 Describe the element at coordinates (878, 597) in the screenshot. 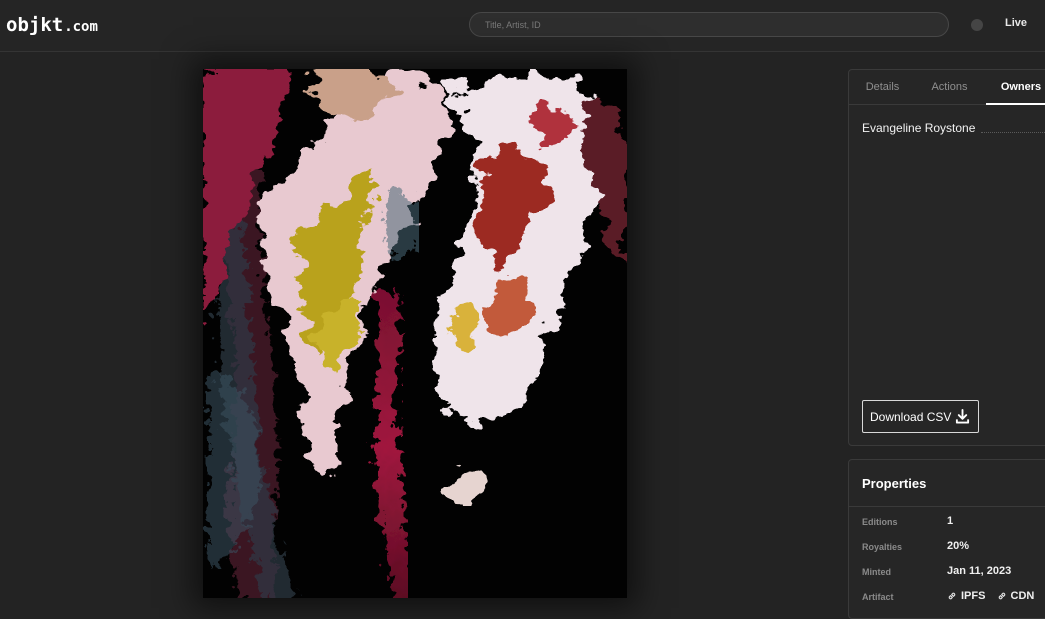

I see `artifact-label: Artifact` at that location.